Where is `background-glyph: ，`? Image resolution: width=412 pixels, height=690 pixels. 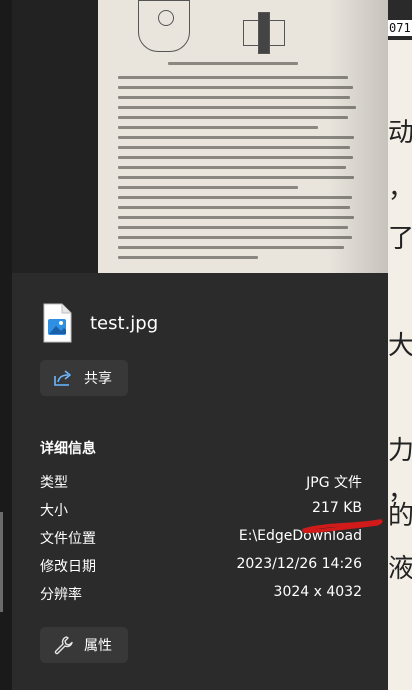
background-glyph: ， is located at coordinates (400, 189).